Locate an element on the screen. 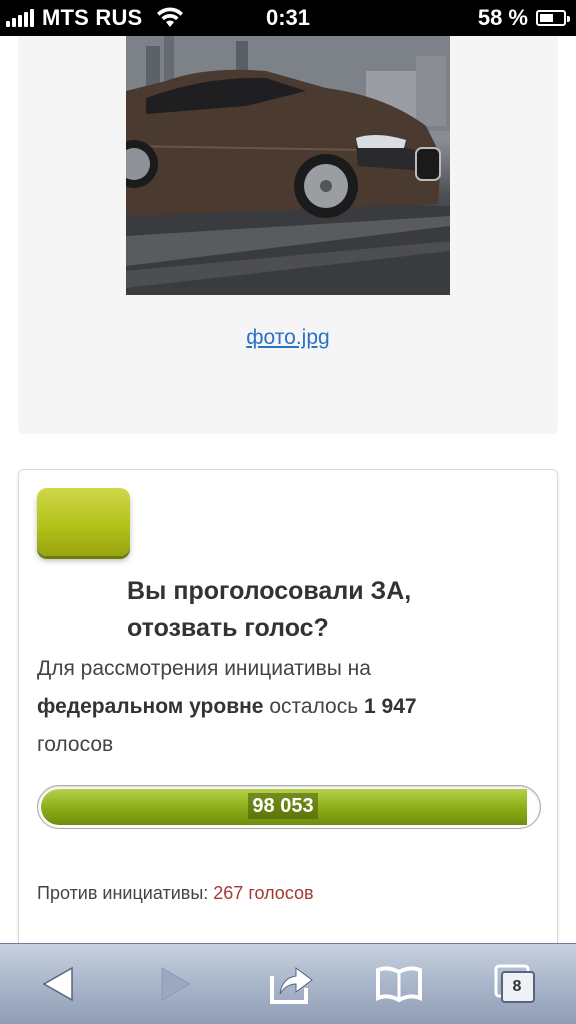 The height and width of the screenshot is (1024, 576). votes-count: 98 053 is located at coordinates (283, 806).